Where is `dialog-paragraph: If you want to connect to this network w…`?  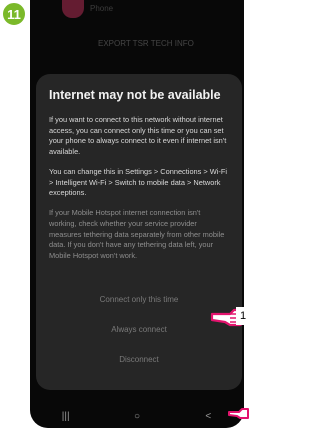 dialog-paragraph: If you want to connect to this network w… is located at coordinates (138, 136).